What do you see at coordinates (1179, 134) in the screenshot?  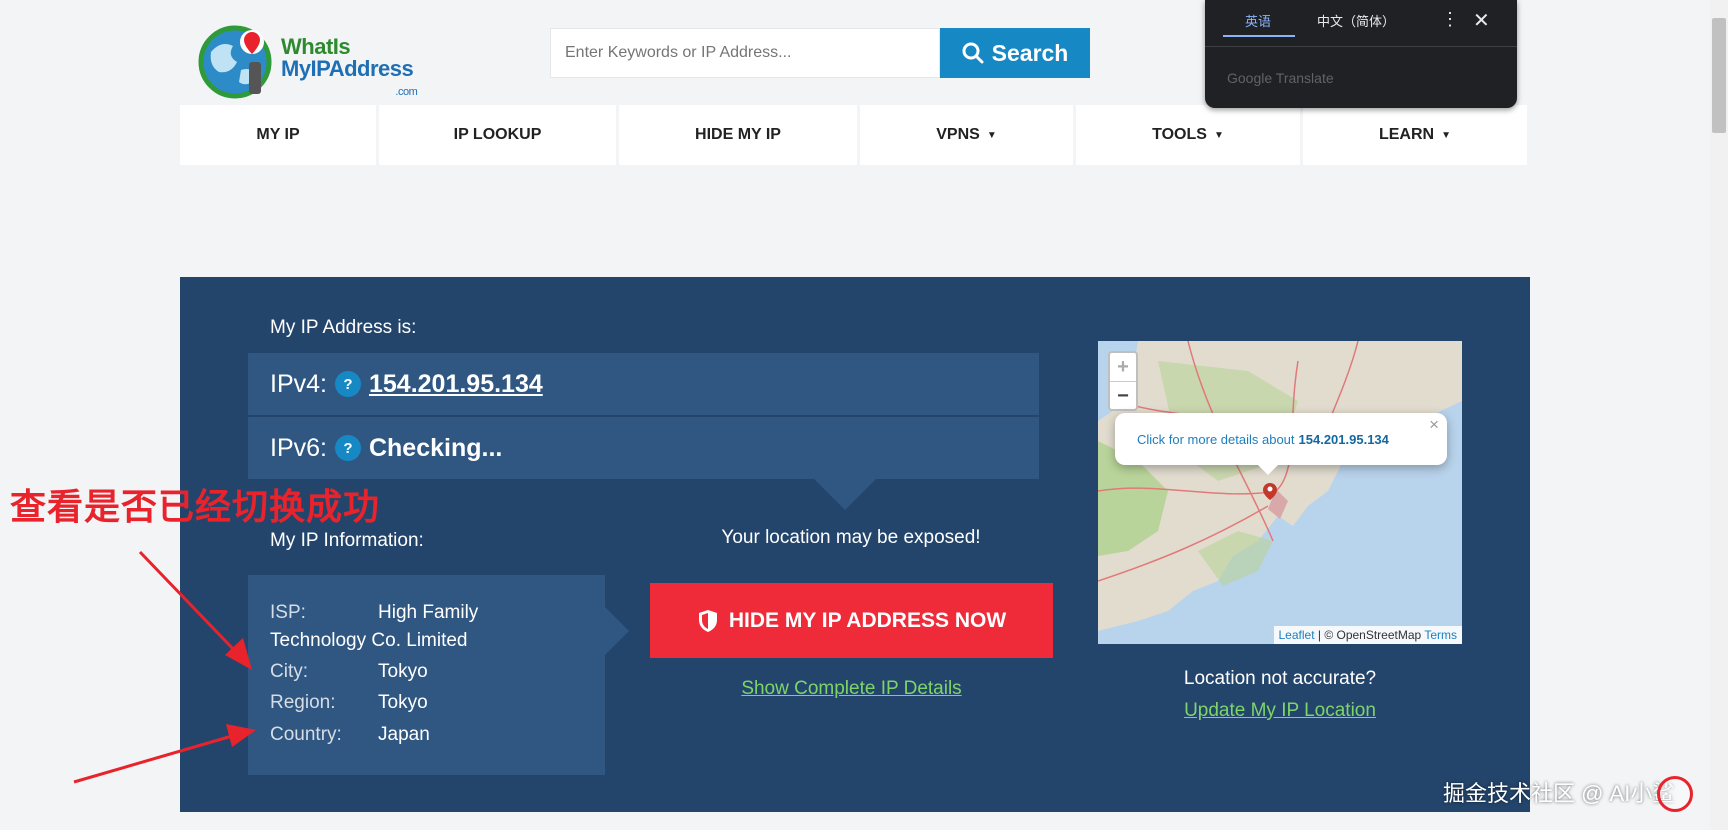 I see `nav-label: TOOLS` at bounding box center [1179, 134].